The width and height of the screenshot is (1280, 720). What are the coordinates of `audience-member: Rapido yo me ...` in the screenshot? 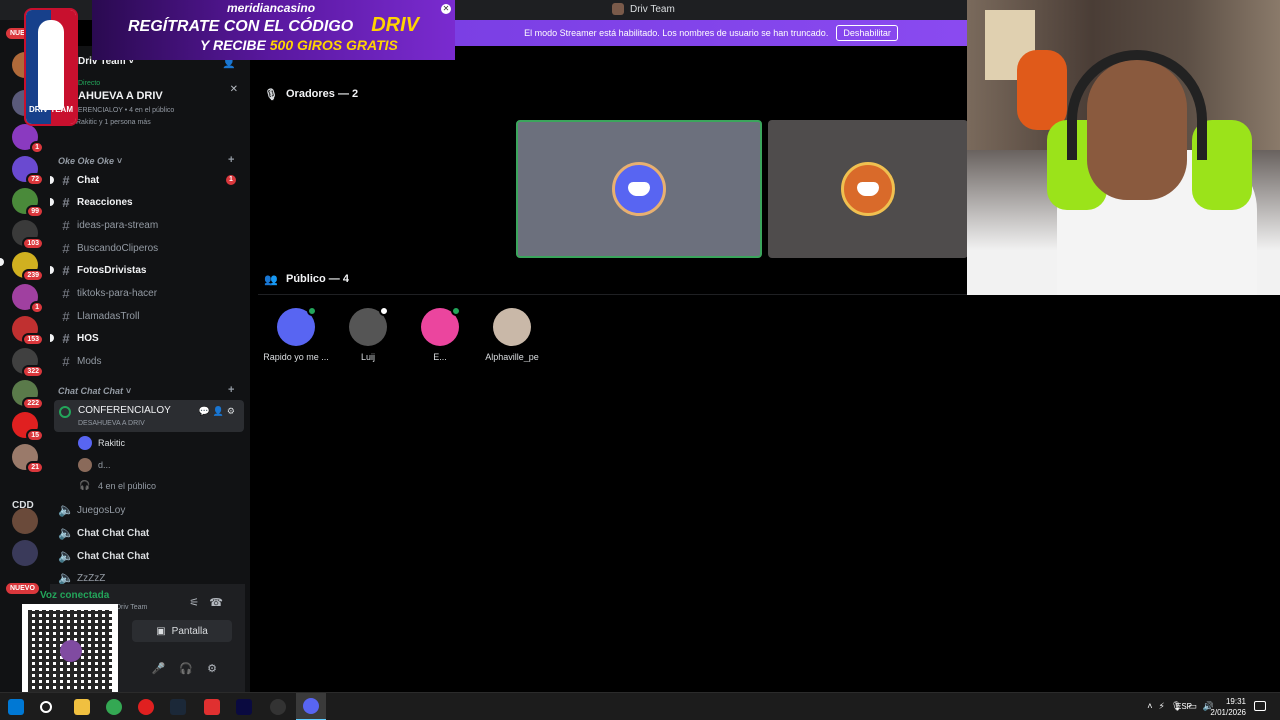 It's located at (296, 334).